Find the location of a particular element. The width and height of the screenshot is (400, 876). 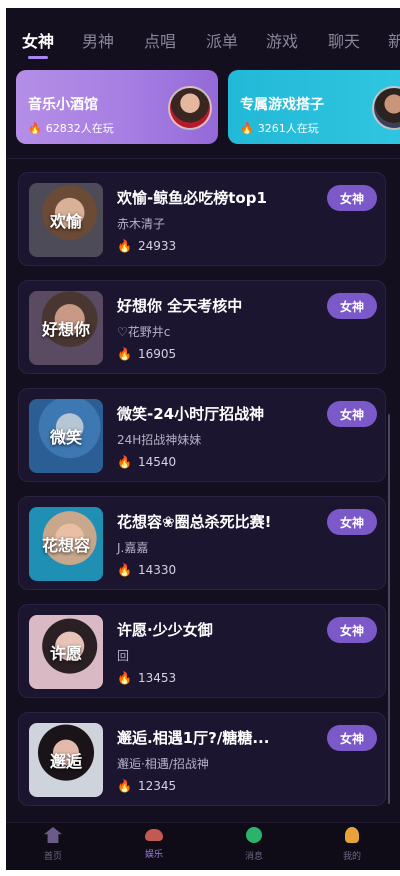

home-icon is located at coordinates (53, 835).